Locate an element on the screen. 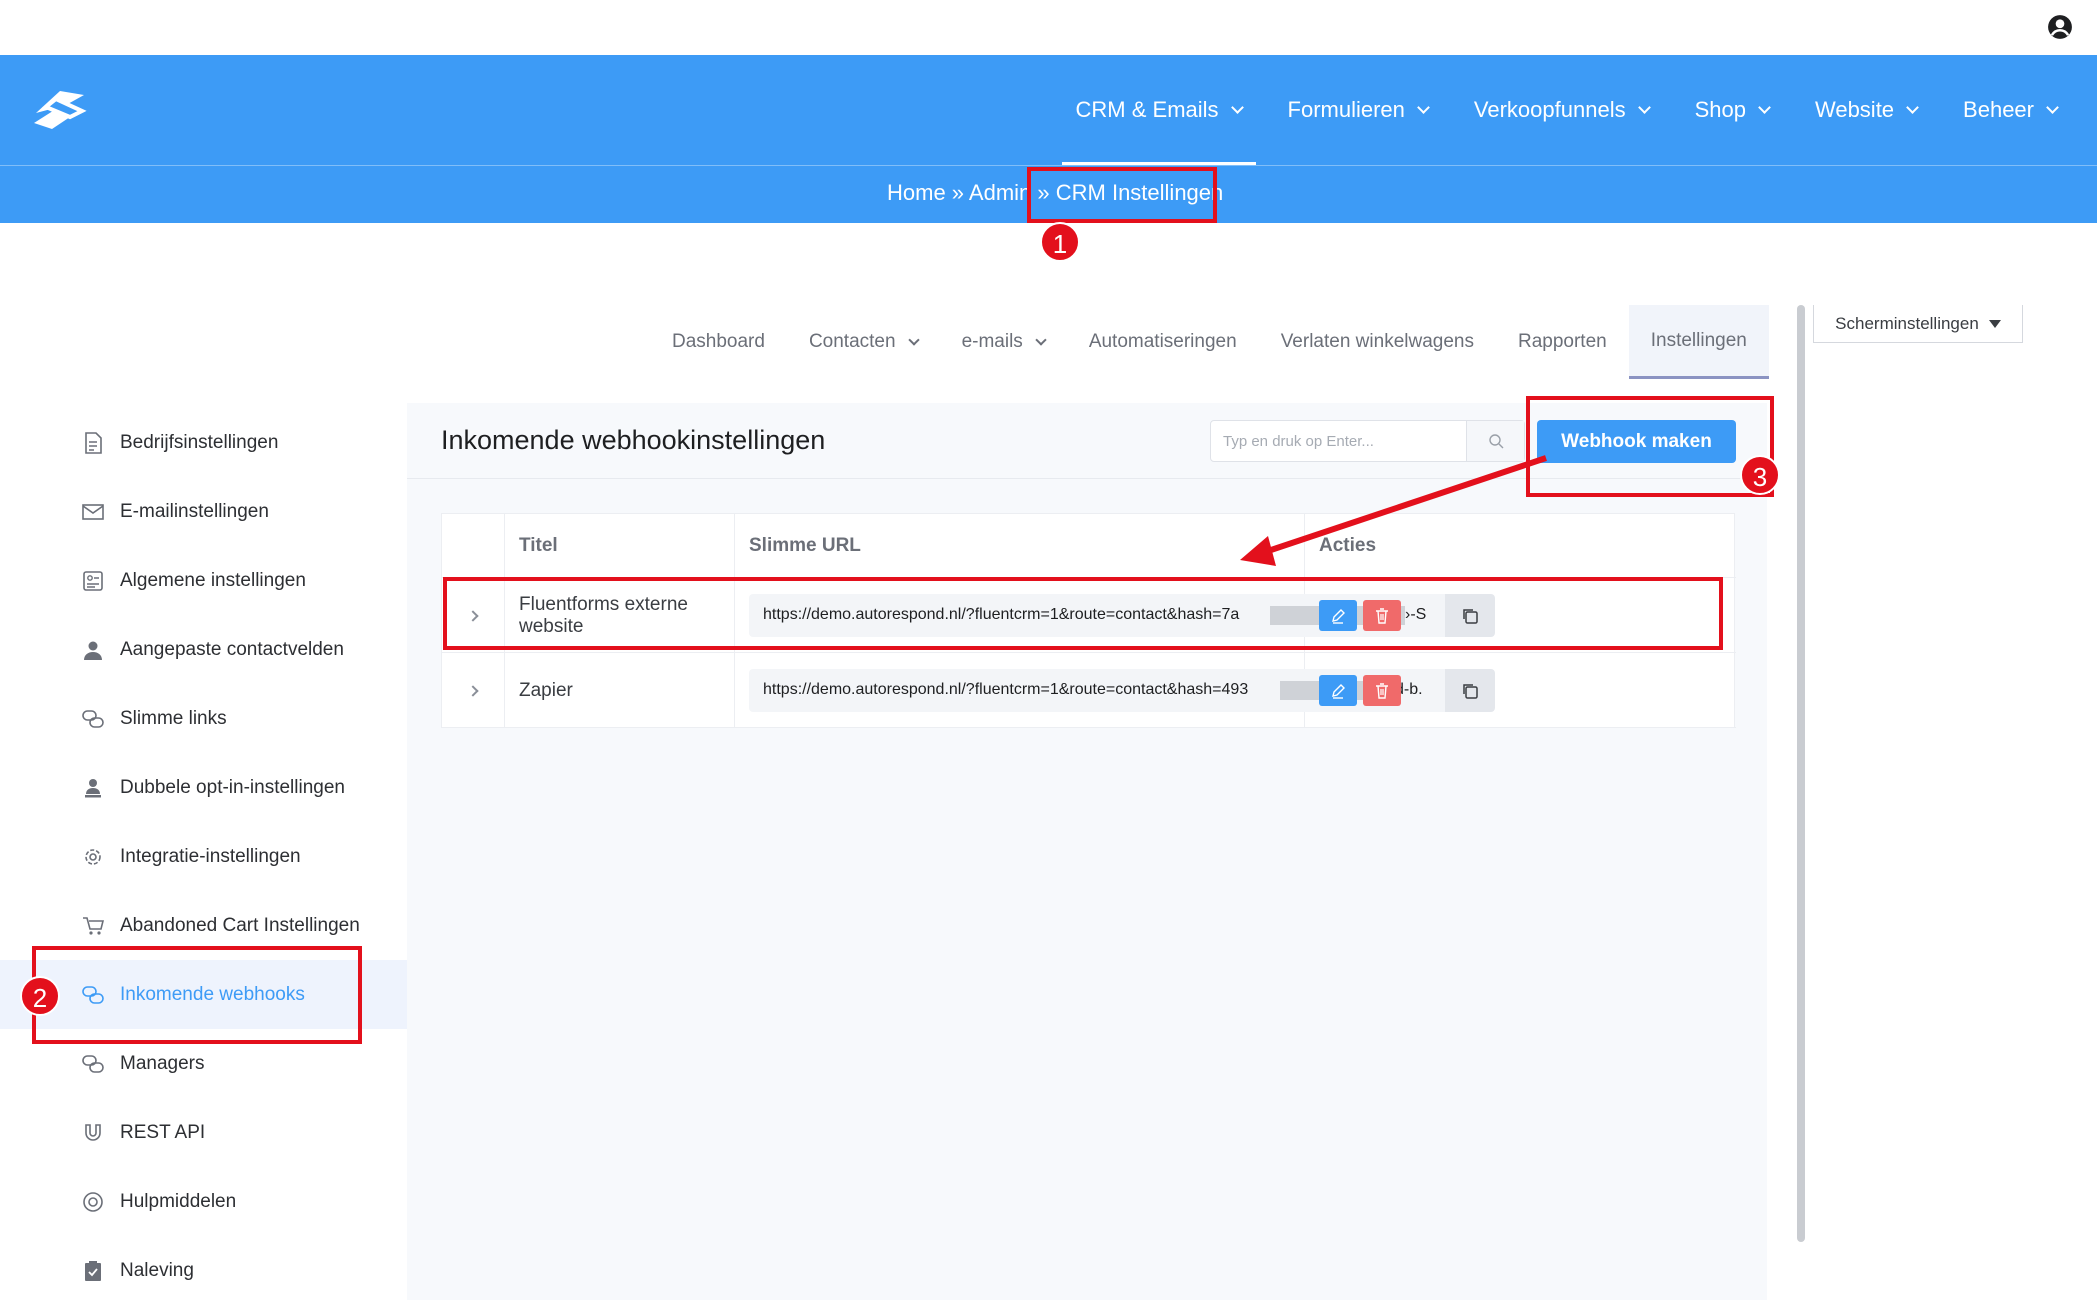 This screenshot has height=1305, width=2097. tab-verlaten-winkelwagens: Verlaten winkelwagens is located at coordinates (1377, 342).